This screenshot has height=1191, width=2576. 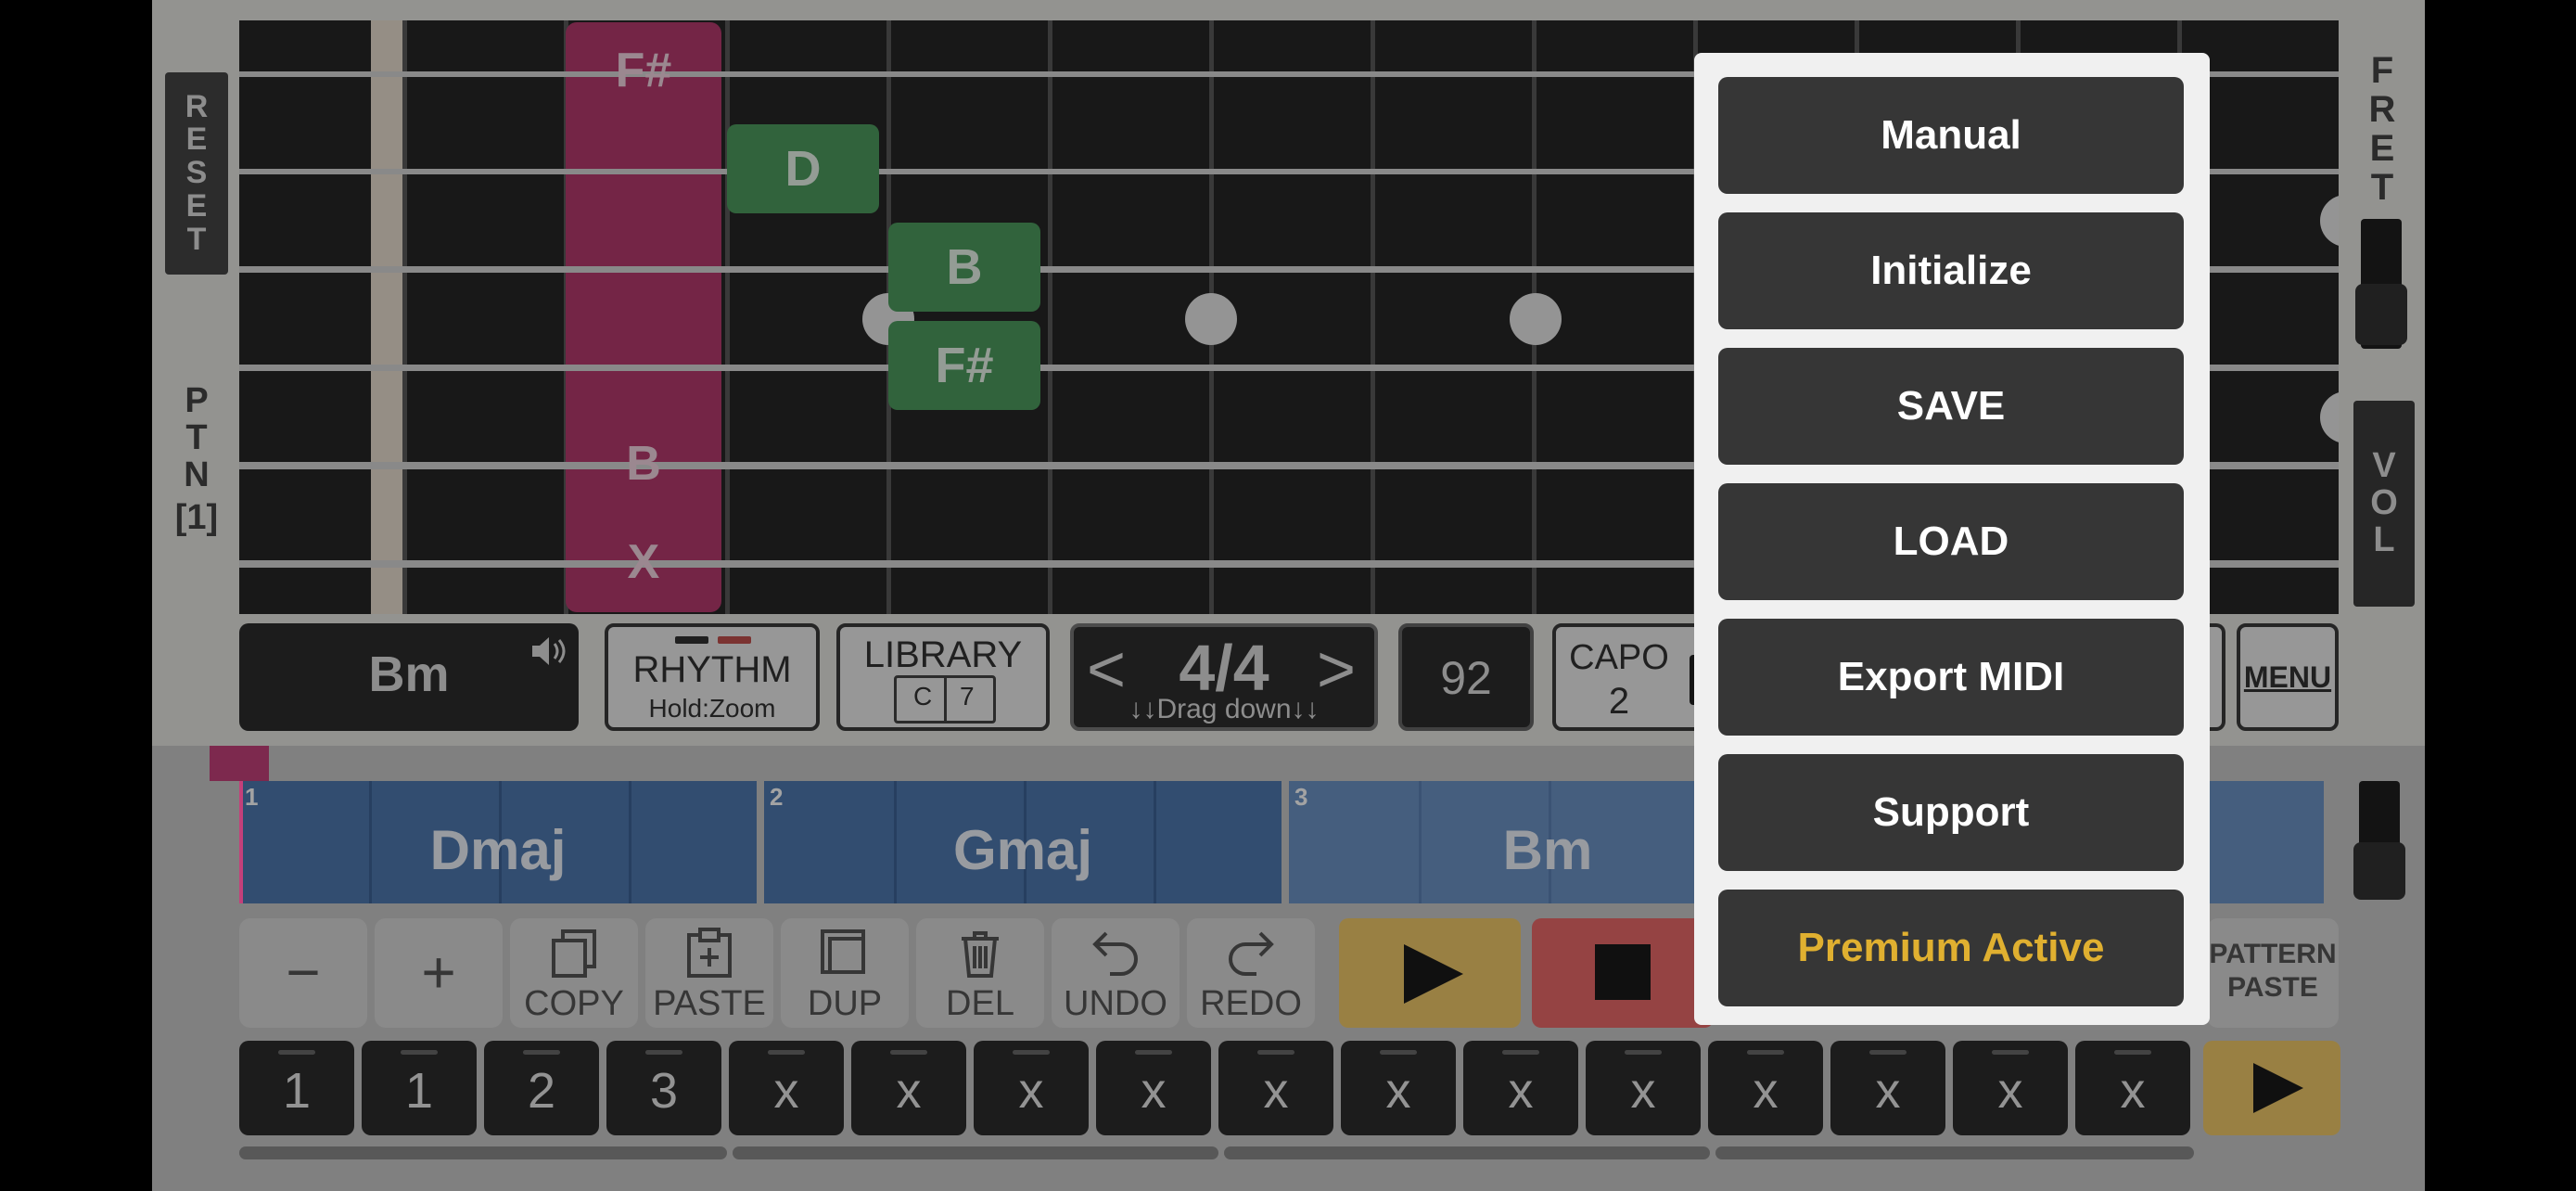 I want to click on menu-item-support: Support, so click(x=1951, y=812).